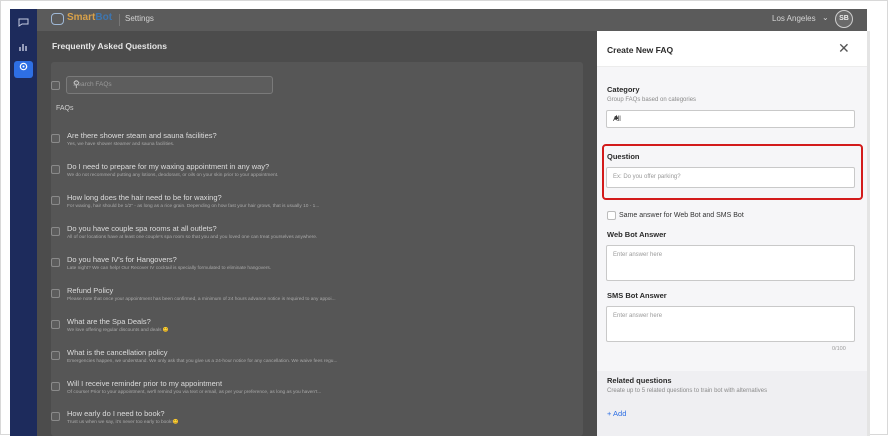 The image size is (888, 436). What do you see at coordinates (23, 69) in the screenshot?
I see `settings-icon` at bounding box center [23, 69].